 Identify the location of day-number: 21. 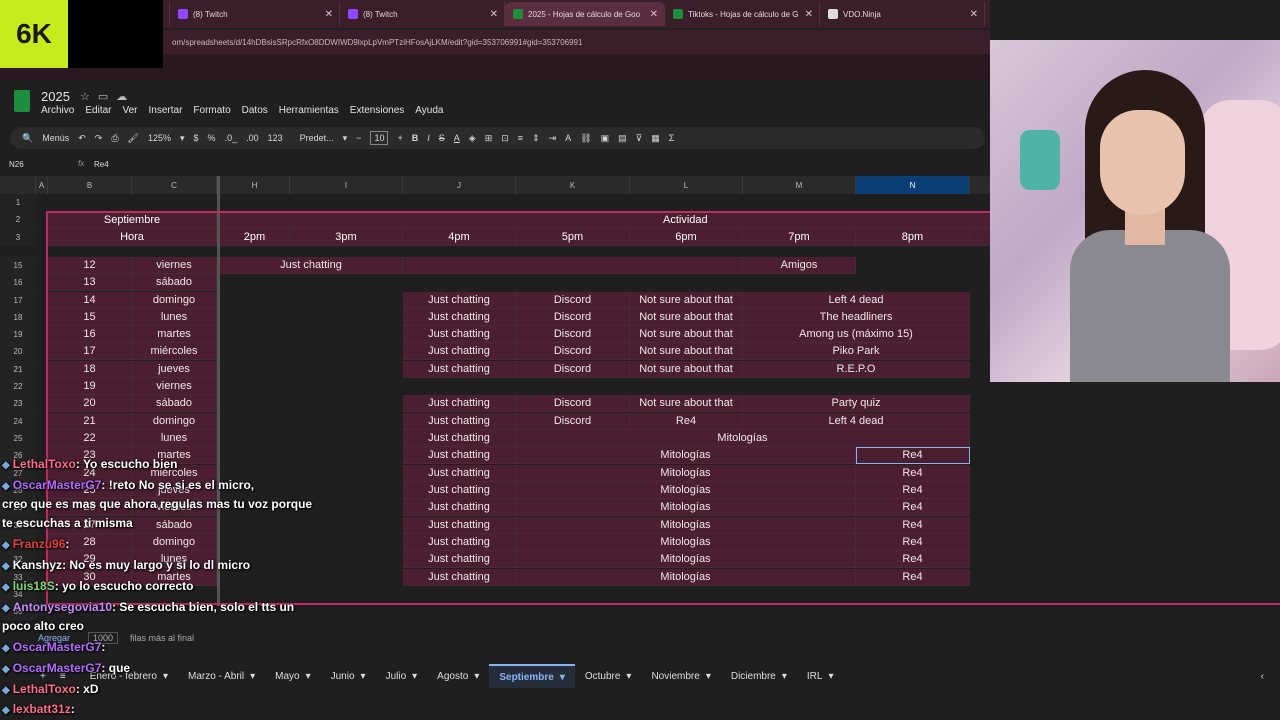
(90, 421).